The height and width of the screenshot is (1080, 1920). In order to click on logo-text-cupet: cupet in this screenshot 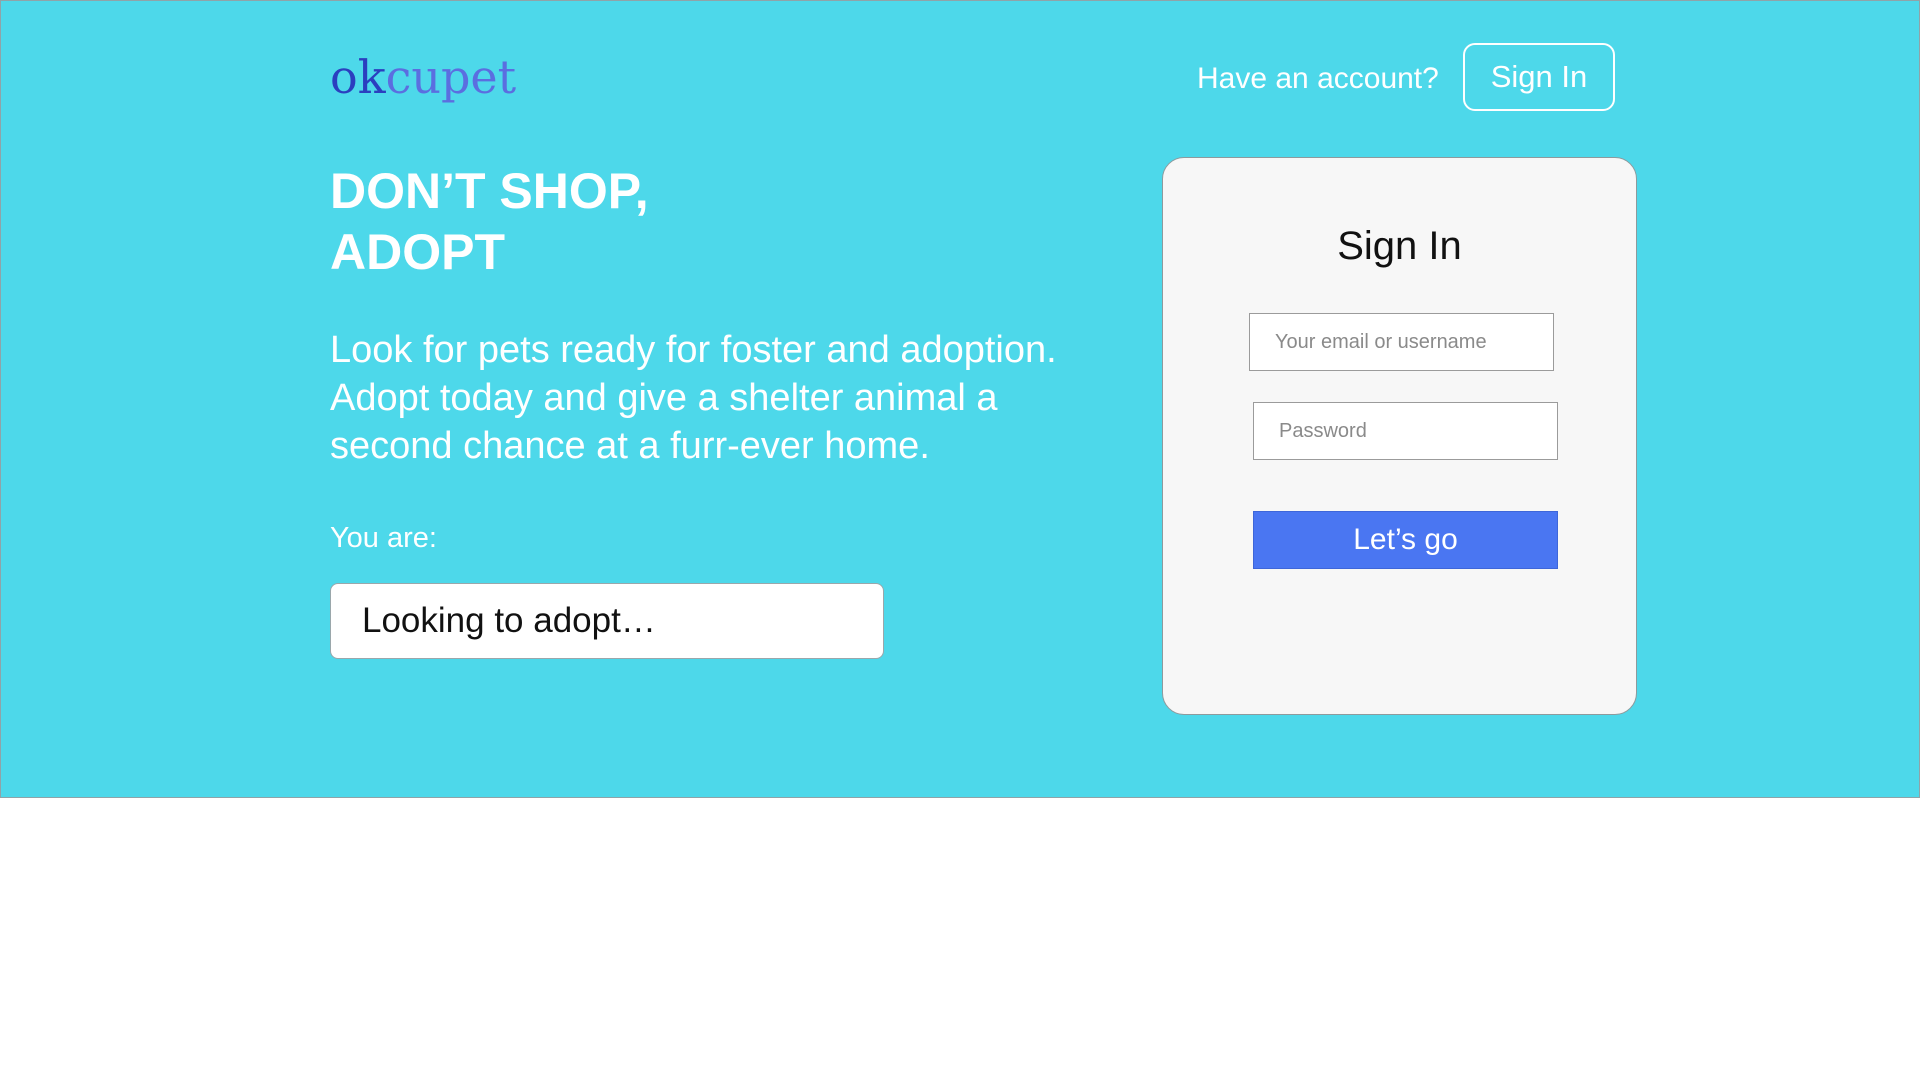, I will do `click(451, 77)`.